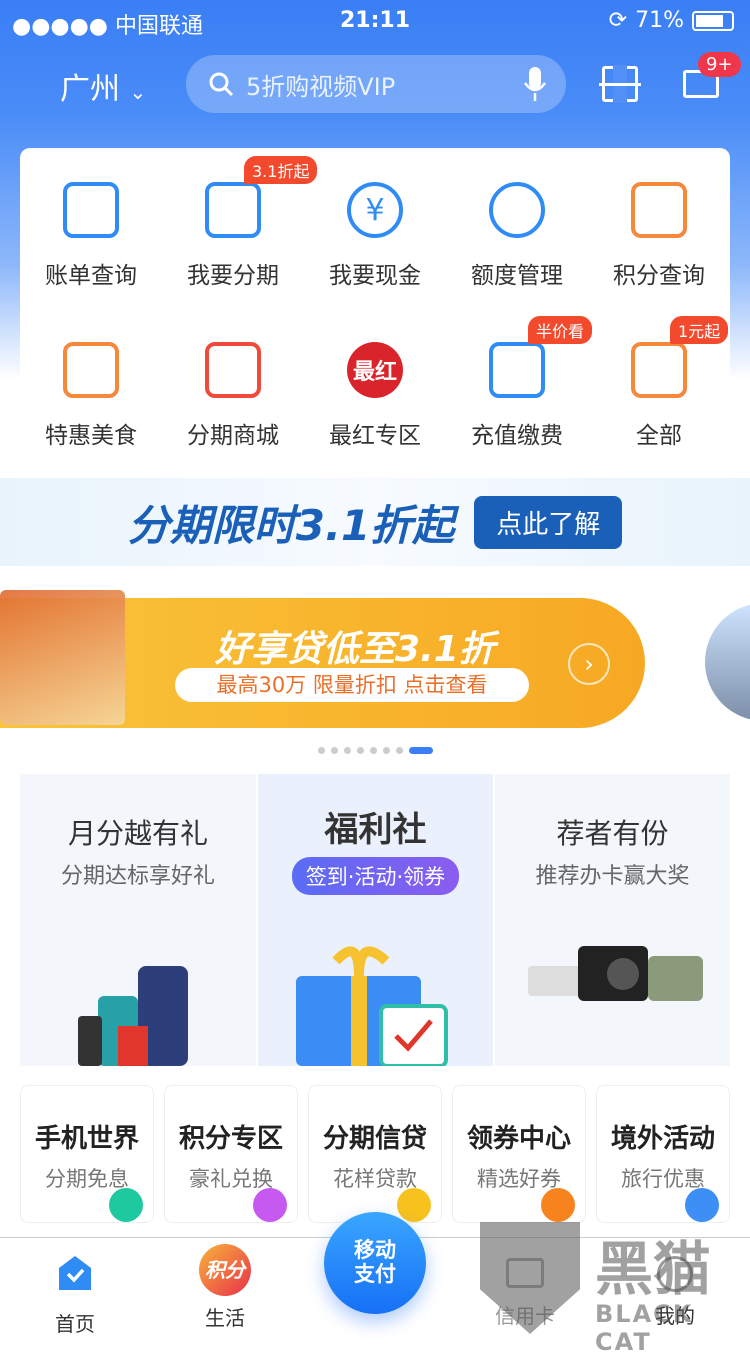  What do you see at coordinates (291, 525) in the screenshot?
I see `banner-title: 分期限时3.1折起` at bounding box center [291, 525].